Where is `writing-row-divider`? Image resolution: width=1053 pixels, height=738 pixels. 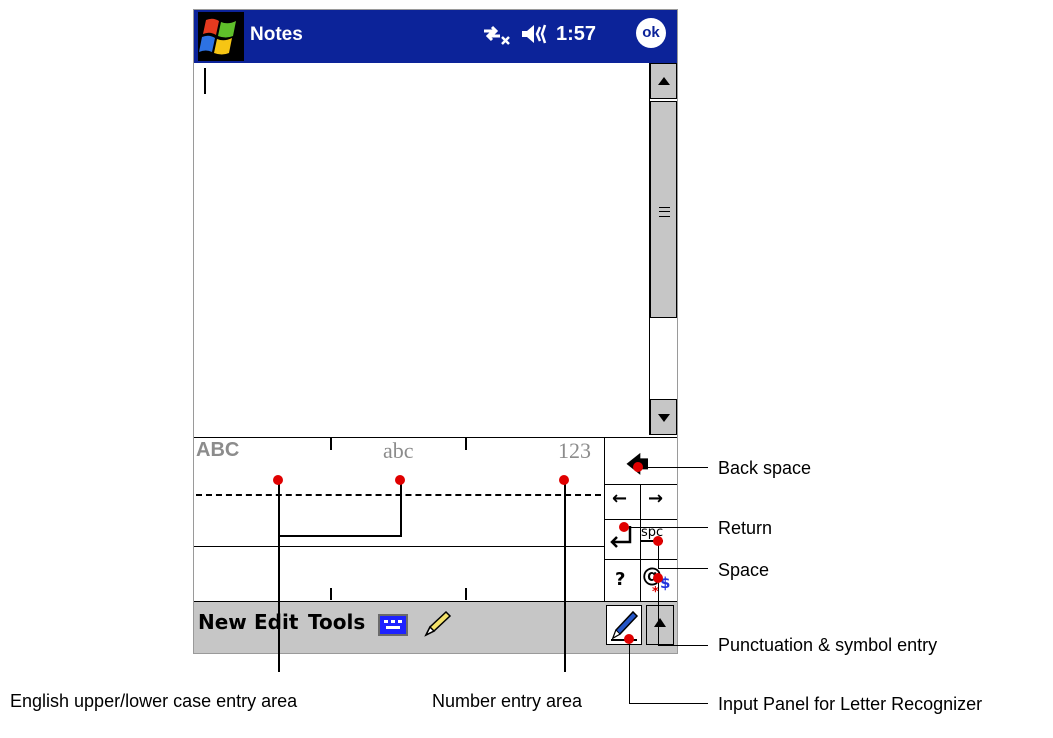 writing-row-divider is located at coordinates (399, 546).